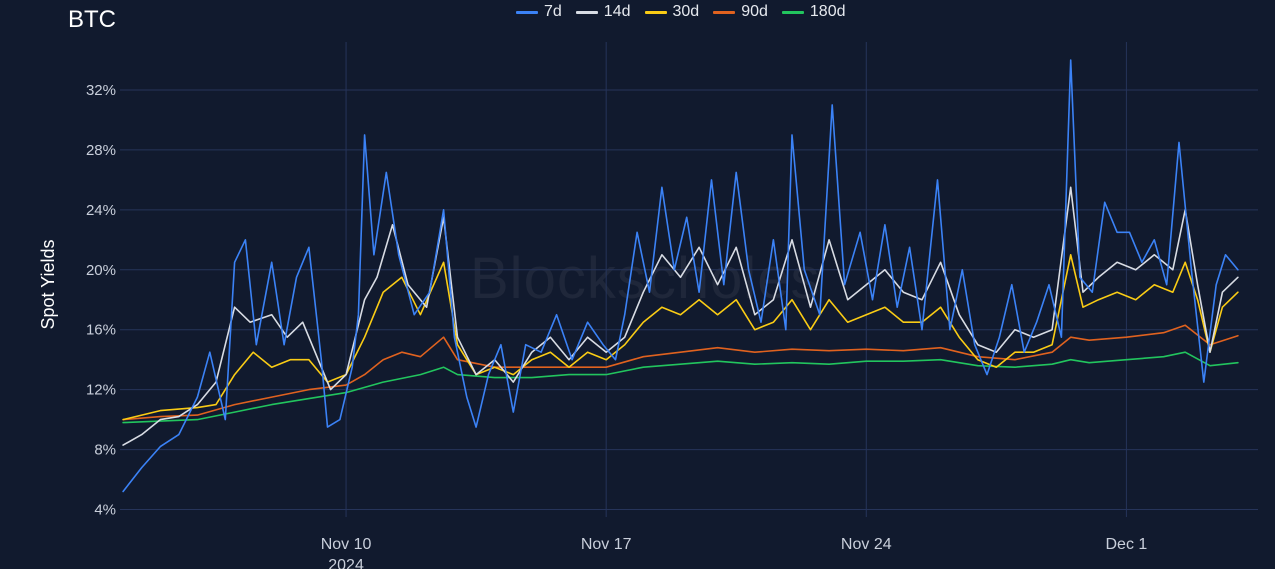 This screenshot has height=569, width=1275. What do you see at coordinates (101, 390) in the screenshot?
I see `y-tick-label: 12%` at bounding box center [101, 390].